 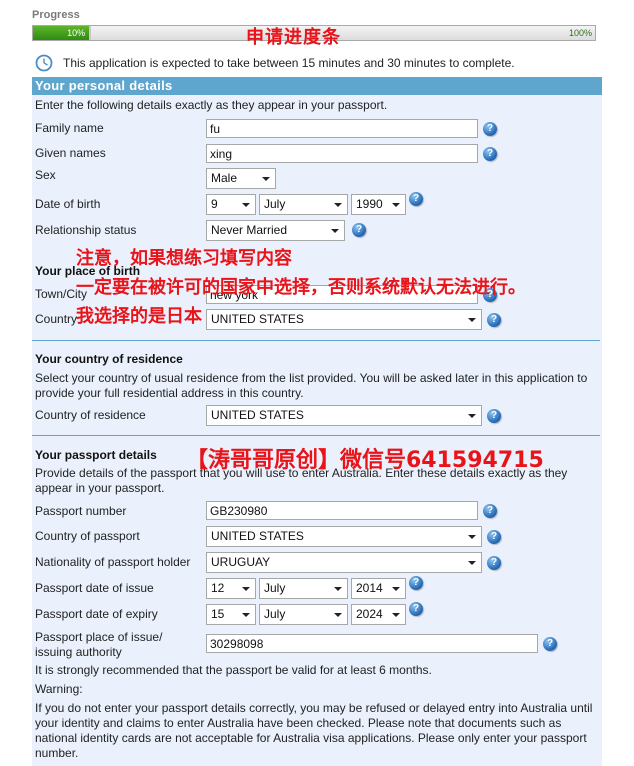 I want to click on dob-year-value: 1990, so click(x=369, y=204).